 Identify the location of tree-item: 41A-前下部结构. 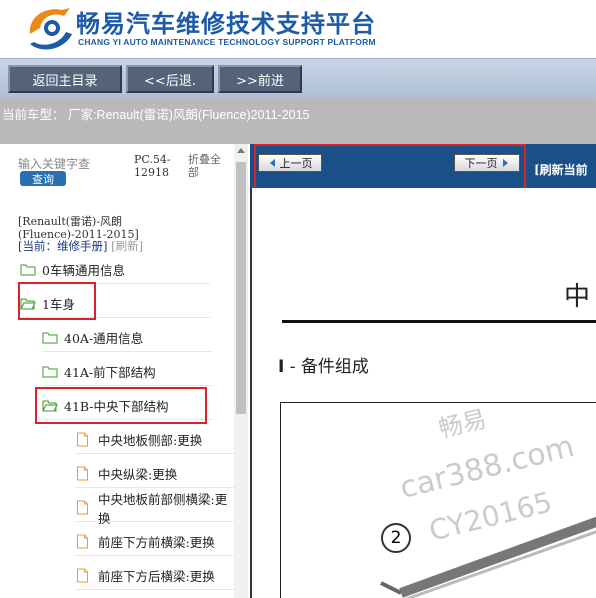
(127, 372).